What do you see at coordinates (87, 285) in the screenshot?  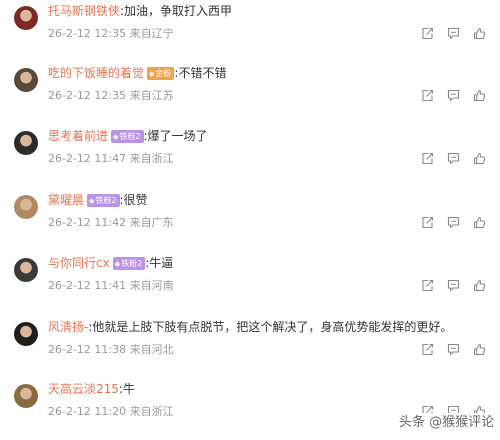 I see `comment-time: 26-2-12 11:41` at bounding box center [87, 285].